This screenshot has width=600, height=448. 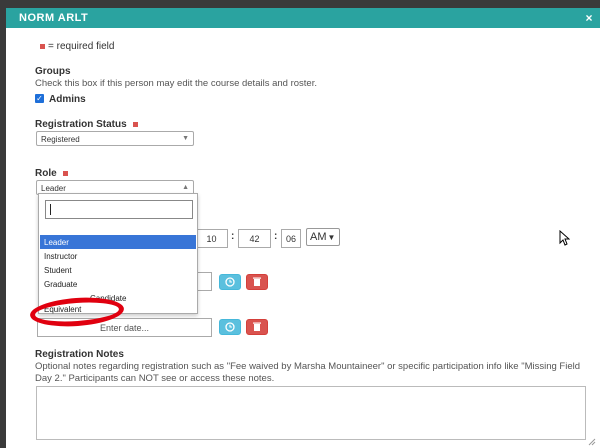 What do you see at coordinates (589, 18) in the screenshot?
I see `close-icon: ×` at bounding box center [589, 18].